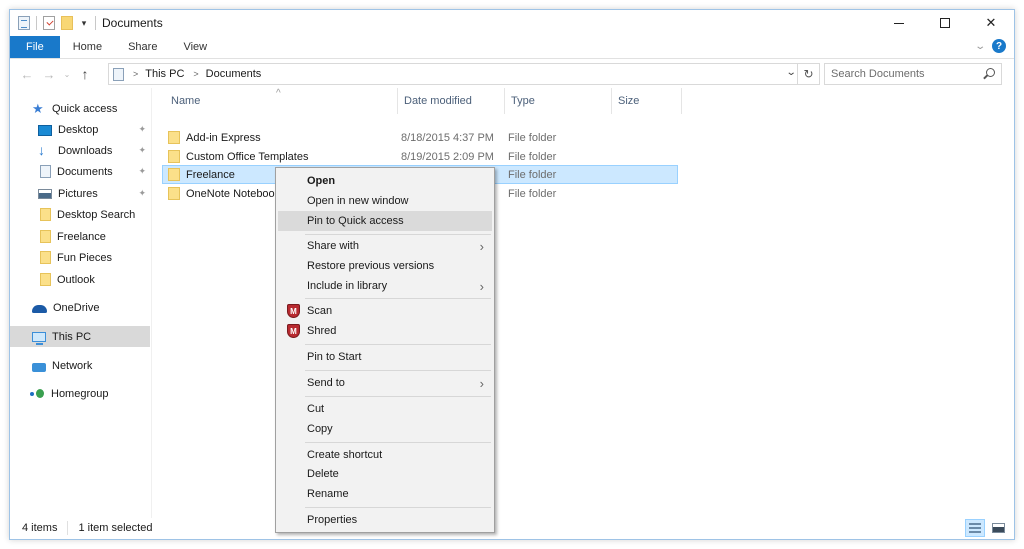 This screenshot has width=1024, height=549. What do you see at coordinates (195, 47) in the screenshot?
I see `tab-view: View` at bounding box center [195, 47].